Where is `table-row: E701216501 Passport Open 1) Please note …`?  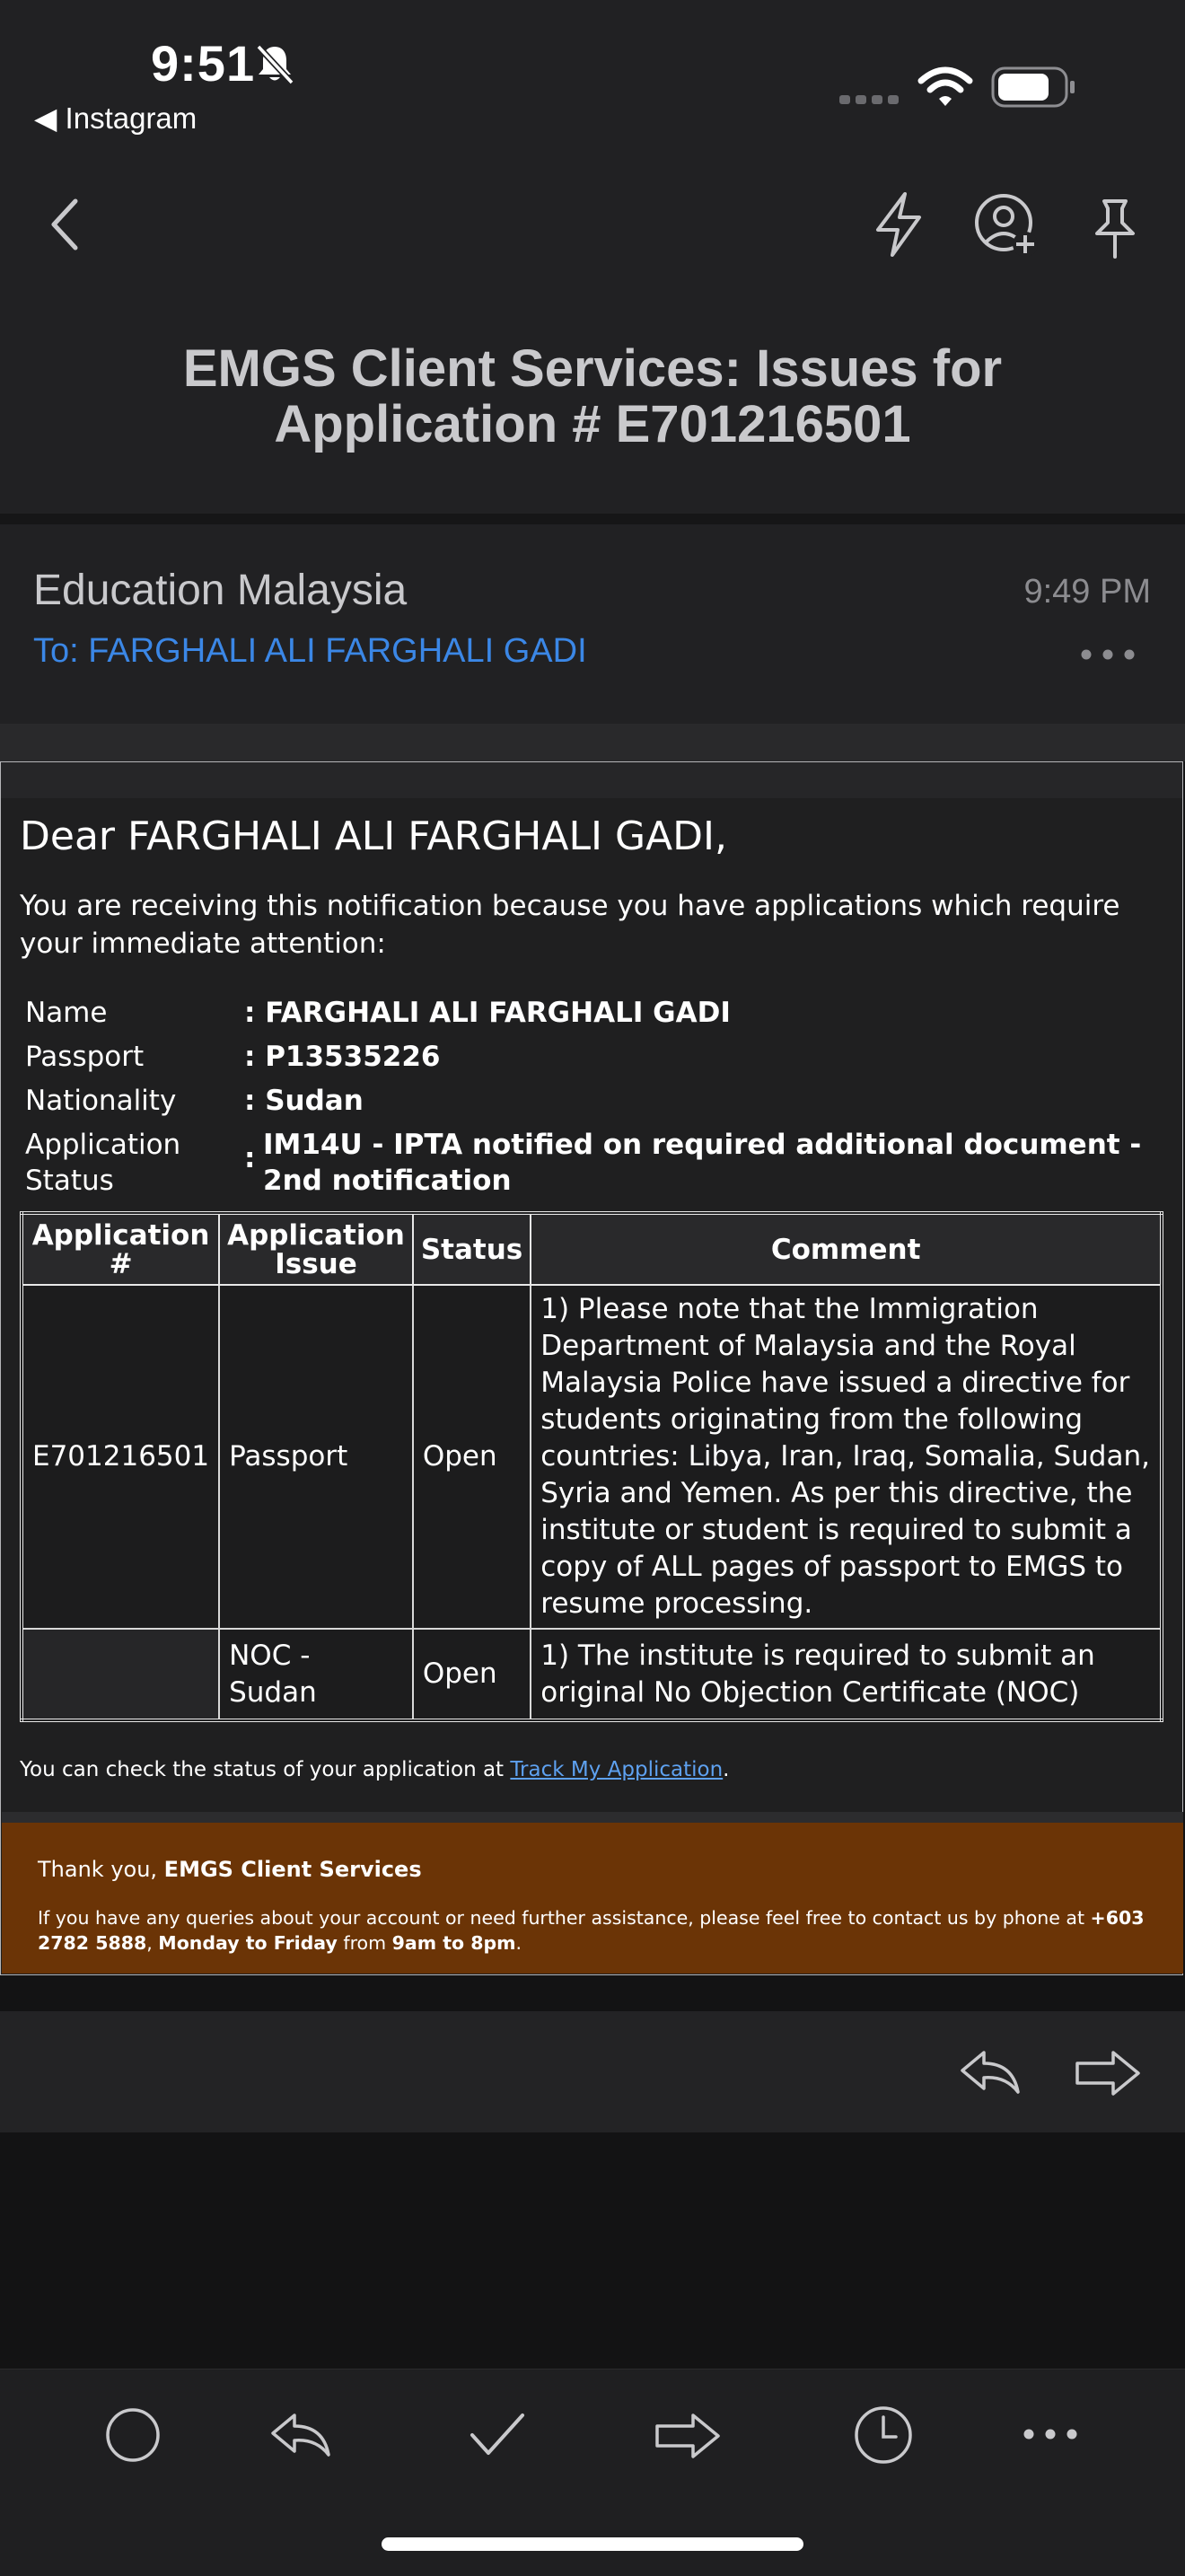 table-row: E701216501 Passport Open 1) Please note … is located at coordinates (591, 1457).